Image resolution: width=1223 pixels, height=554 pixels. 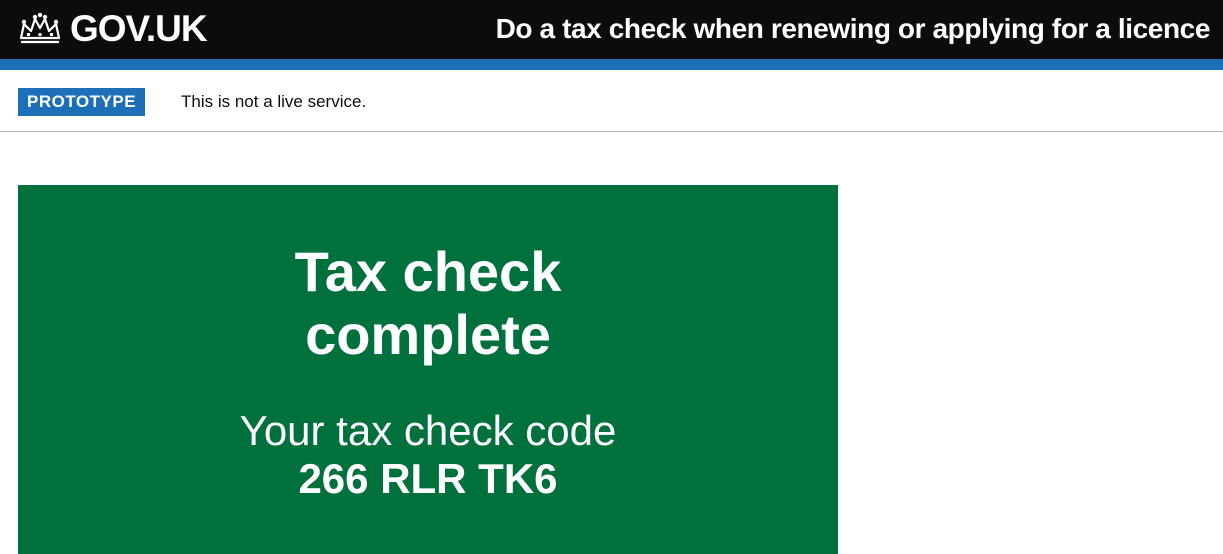 I want to click on tax-check-code-label: Your tax check code, so click(x=428, y=430).